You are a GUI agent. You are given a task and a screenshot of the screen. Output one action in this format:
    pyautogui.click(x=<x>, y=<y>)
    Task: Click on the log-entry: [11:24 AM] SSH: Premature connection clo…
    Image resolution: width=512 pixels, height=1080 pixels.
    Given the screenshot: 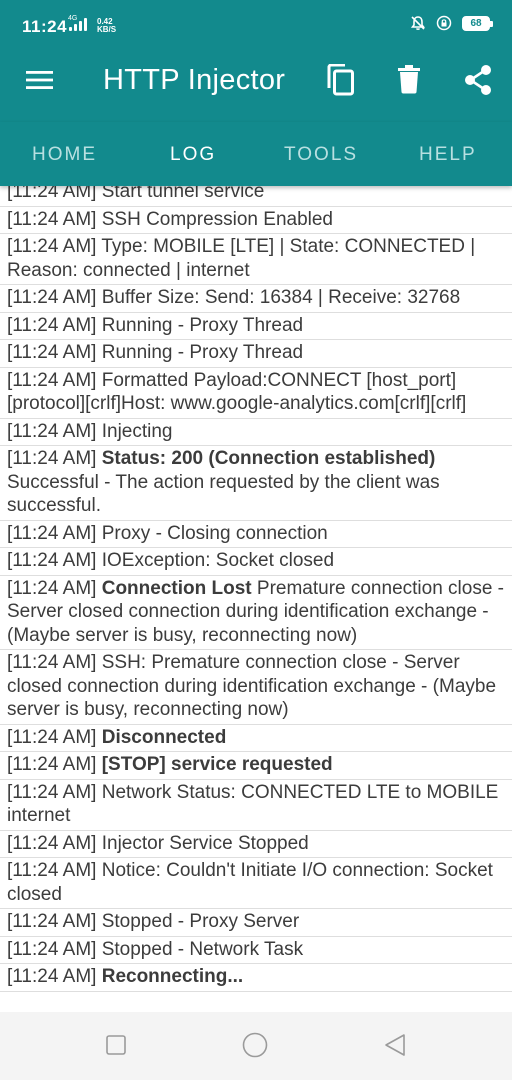 What is the action you would take?
    pyautogui.click(x=256, y=687)
    